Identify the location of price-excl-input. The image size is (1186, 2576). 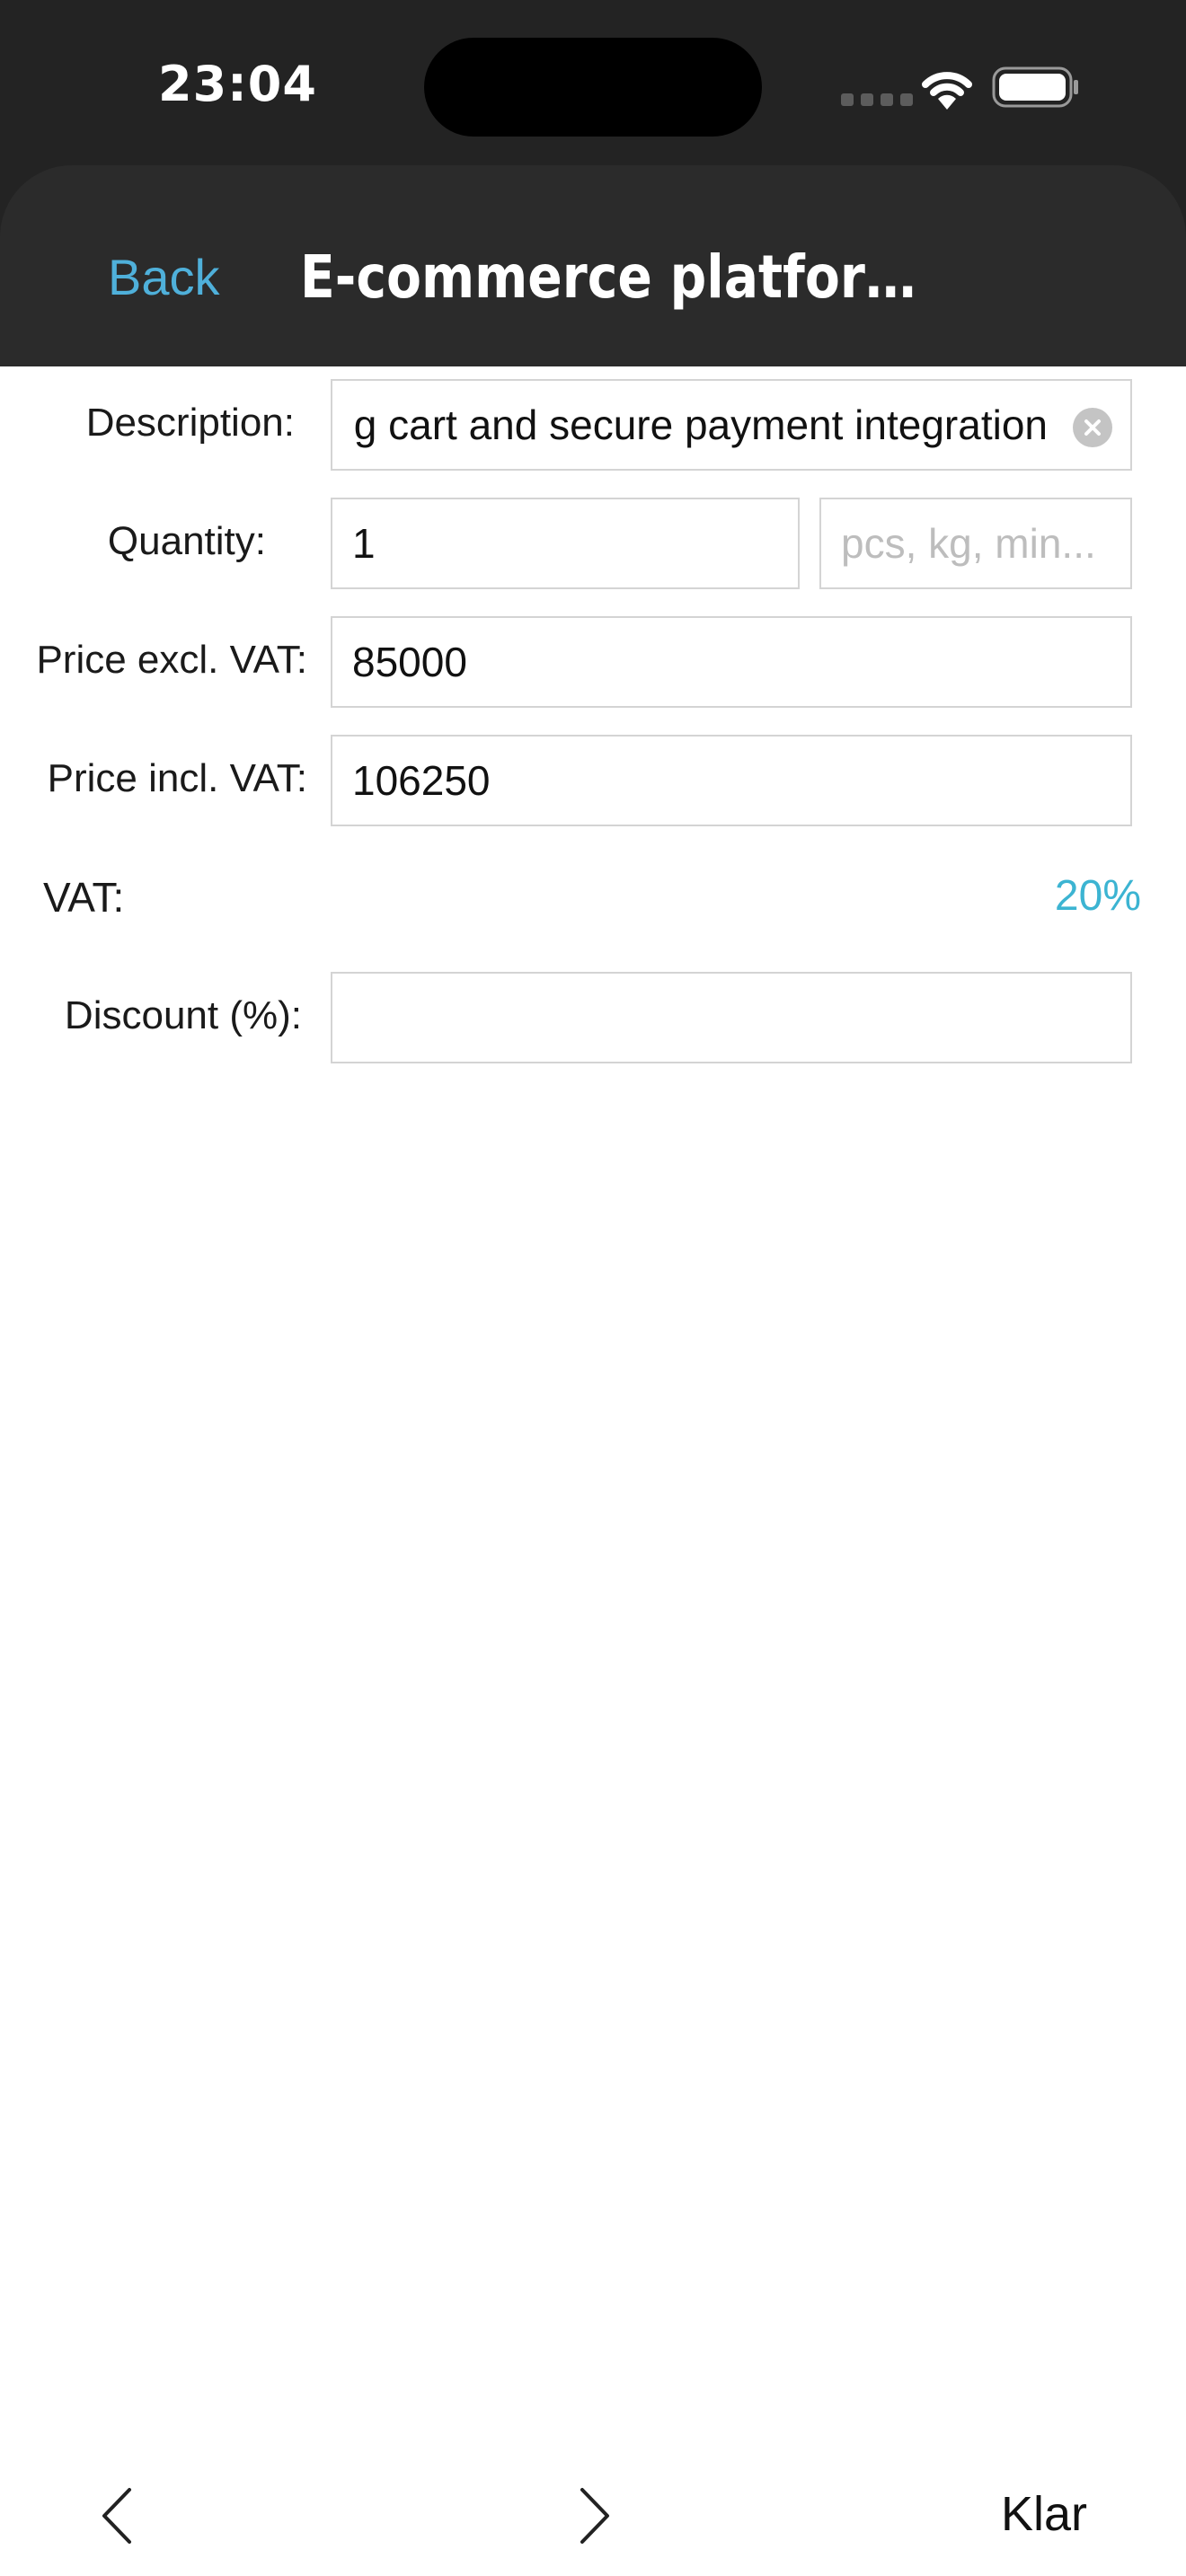
(741, 662).